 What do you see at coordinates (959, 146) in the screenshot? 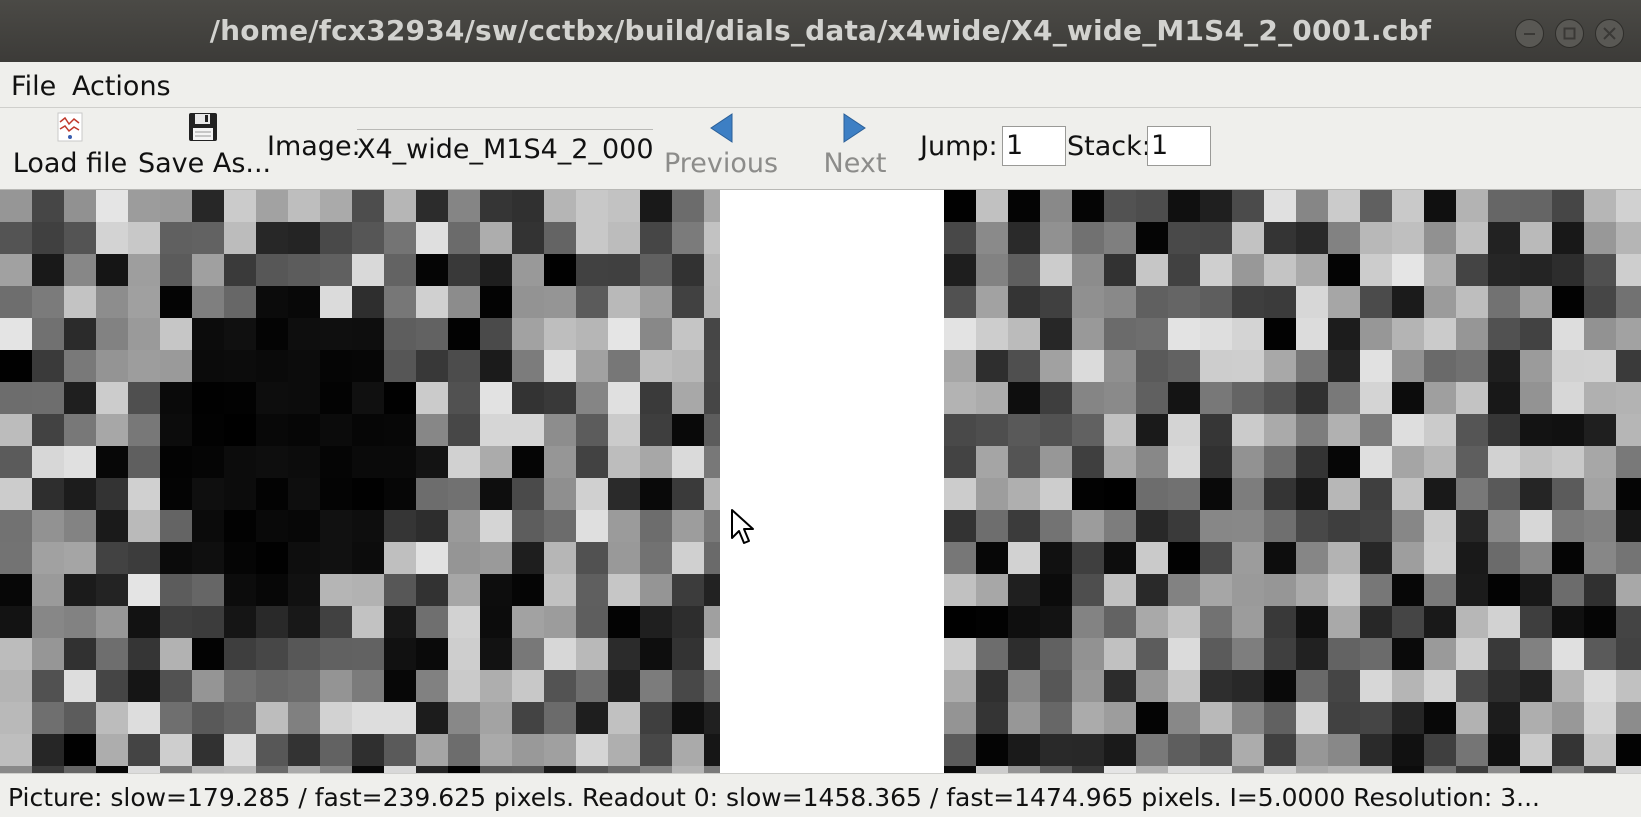
I see `jump-label: Jump:` at bounding box center [959, 146].